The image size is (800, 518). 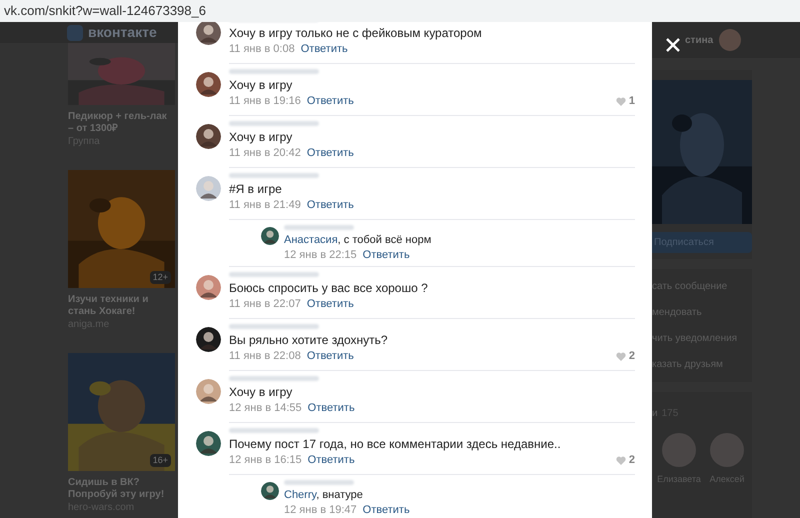 What do you see at coordinates (356, 33) in the screenshot?
I see `comment-text: Хочу в игру только не с фейковым куратором` at bounding box center [356, 33].